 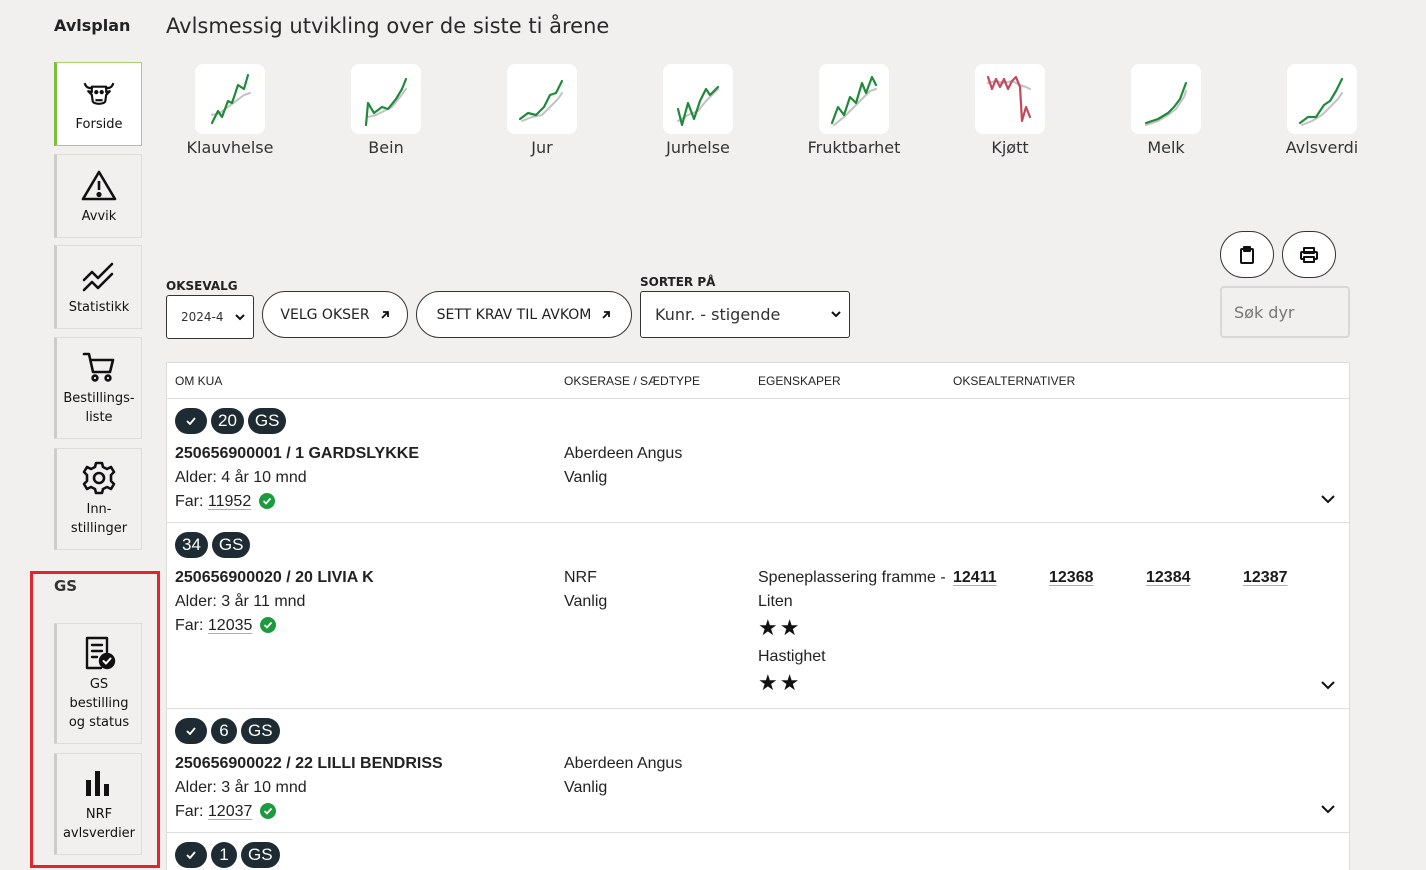 I want to click on search-input, so click(x=1285, y=312).